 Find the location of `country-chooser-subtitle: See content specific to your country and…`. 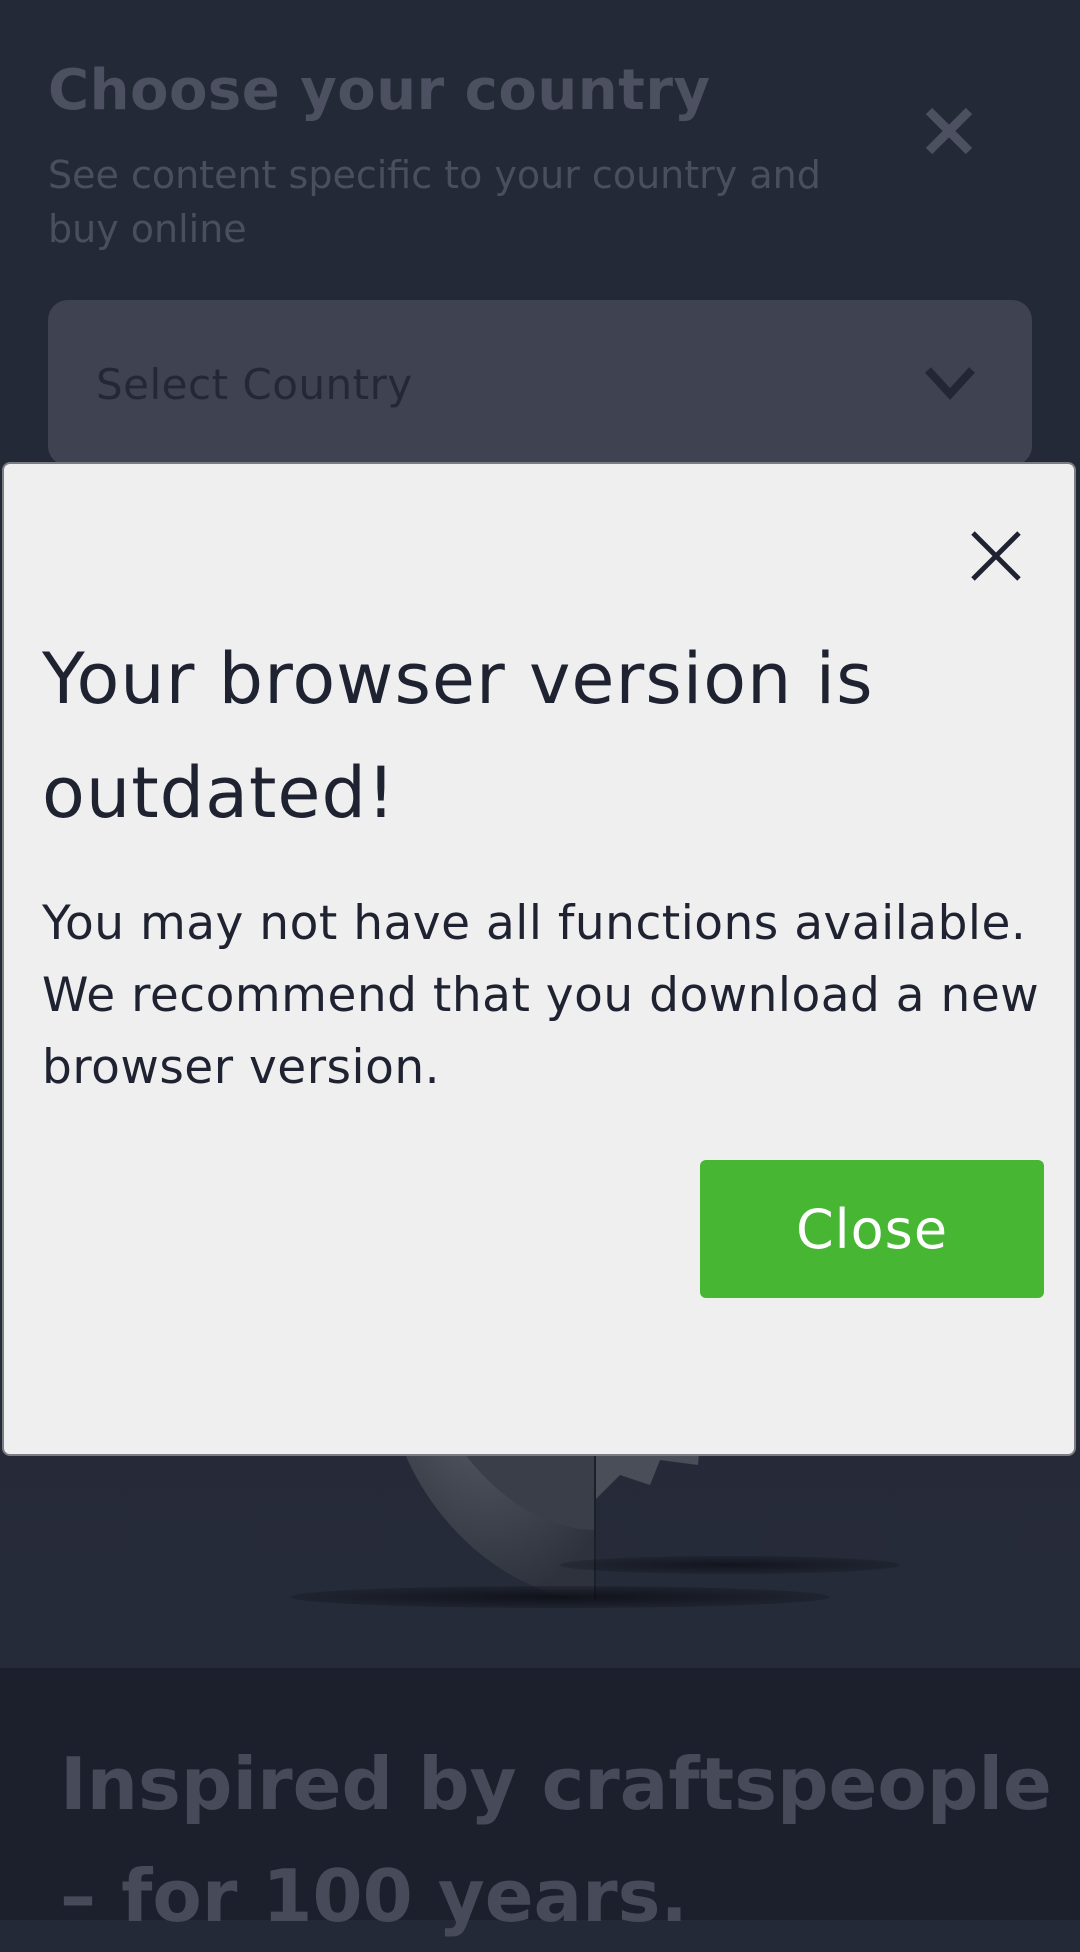

country-chooser-subtitle: See content specific to your country and… is located at coordinates (434, 202).